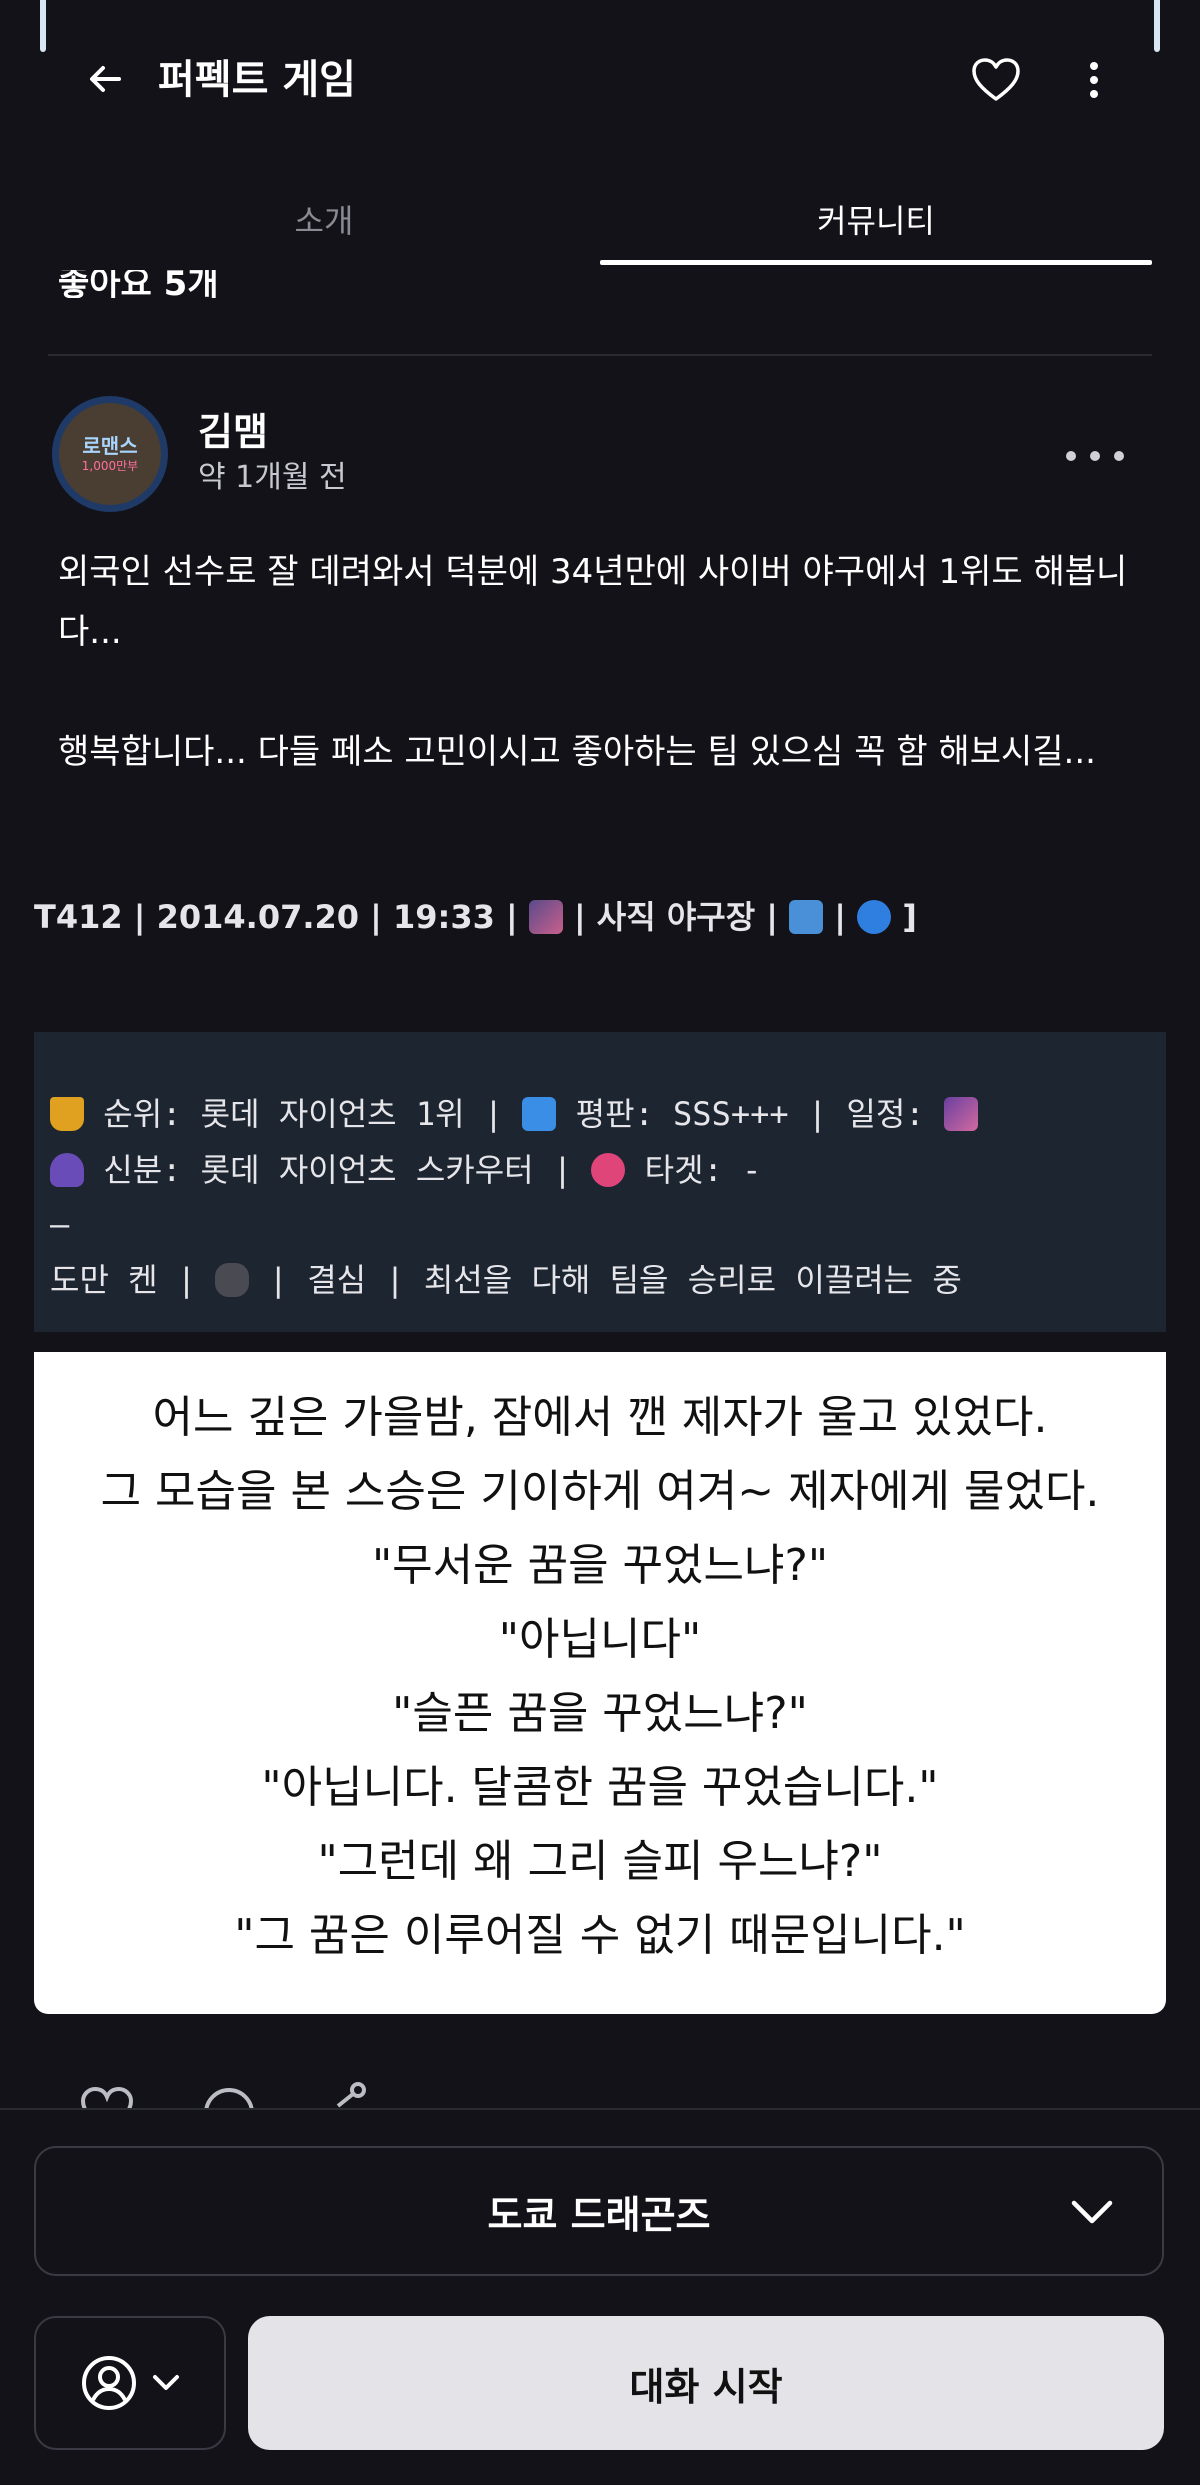 The width and height of the screenshot is (1200, 2485). What do you see at coordinates (232, 1280) in the screenshot?
I see `gorilla-icon` at bounding box center [232, 1280].